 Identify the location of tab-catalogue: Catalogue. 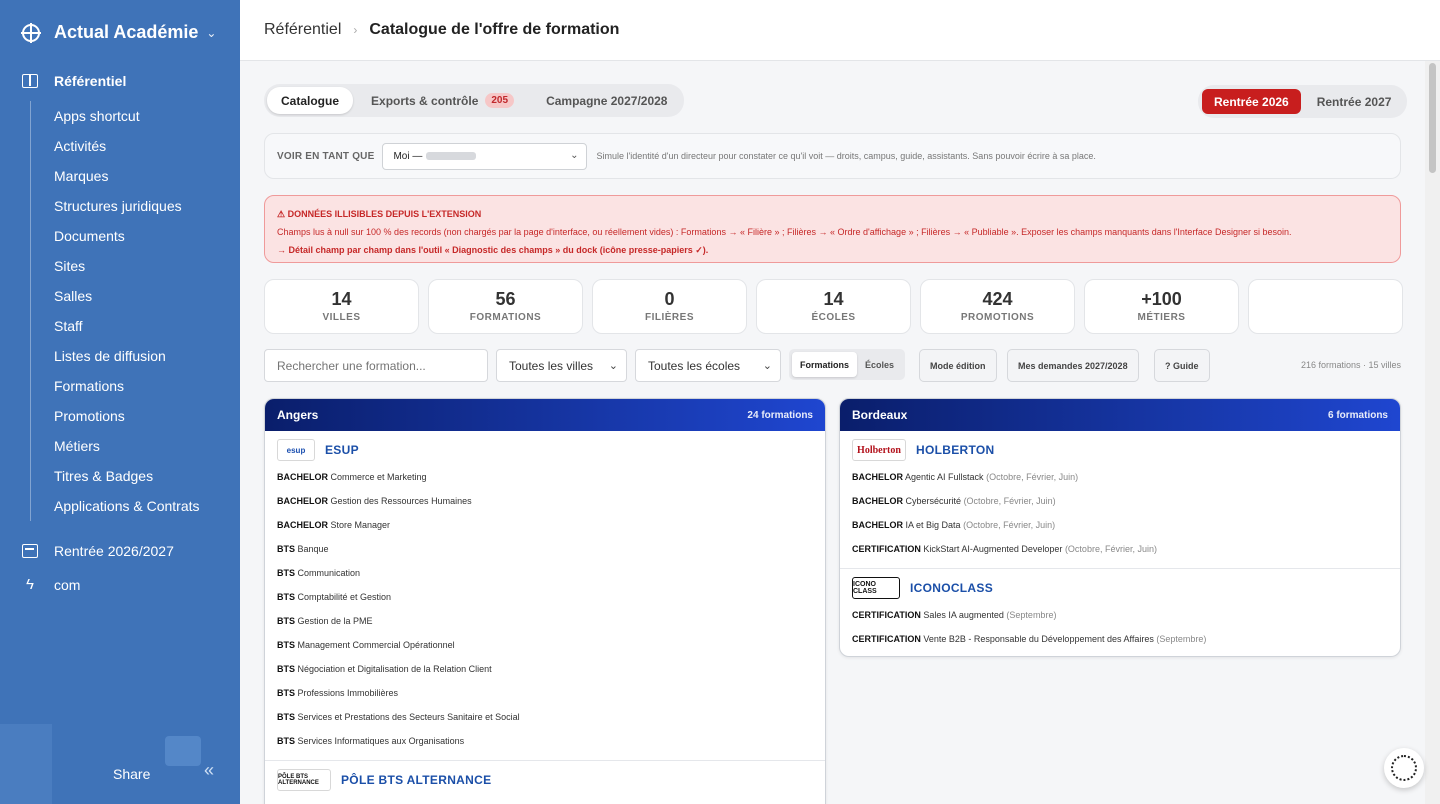
(310, 100).